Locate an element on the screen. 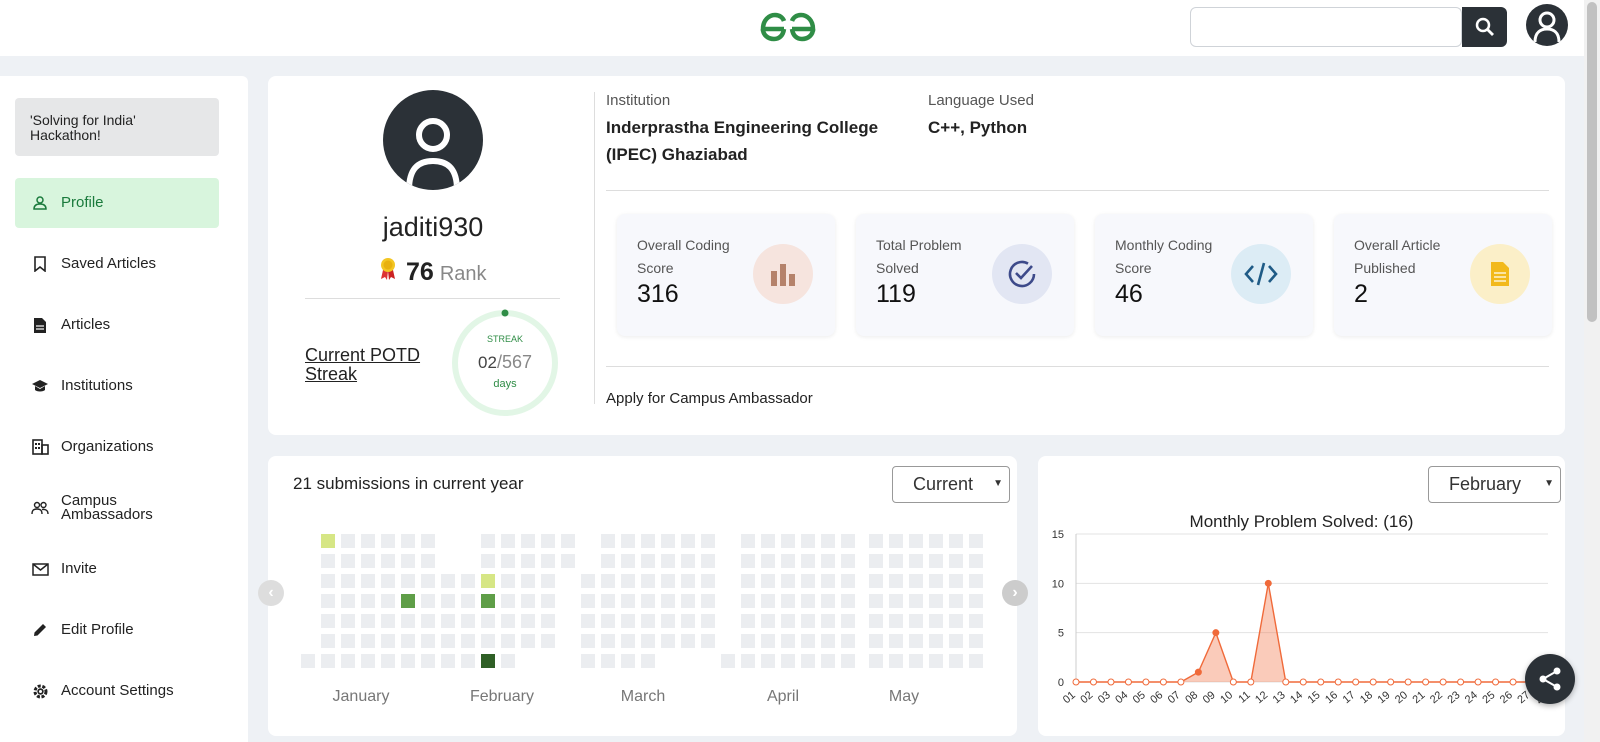 The image size is (1600, 742). sidebar-item-articles: Articles is located at coordinates (117, 325).